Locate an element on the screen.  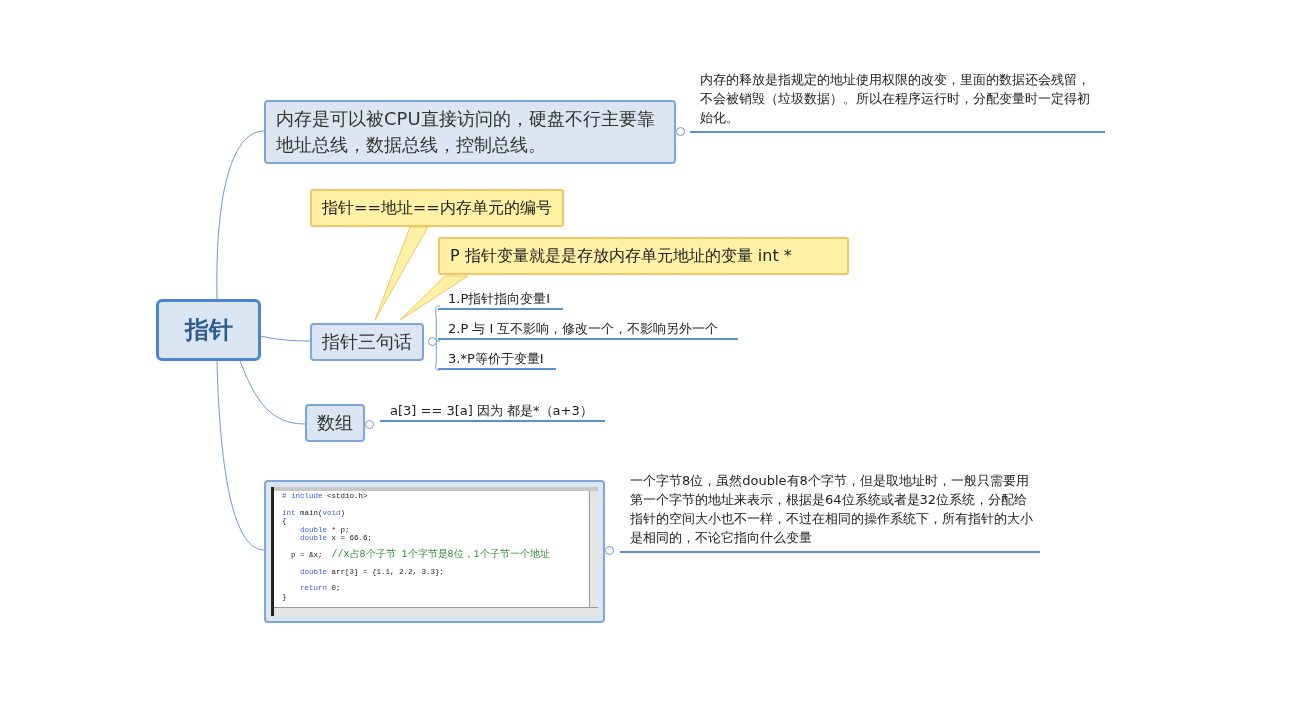
topic-node: 数组 is located at coordinates (335, 423).